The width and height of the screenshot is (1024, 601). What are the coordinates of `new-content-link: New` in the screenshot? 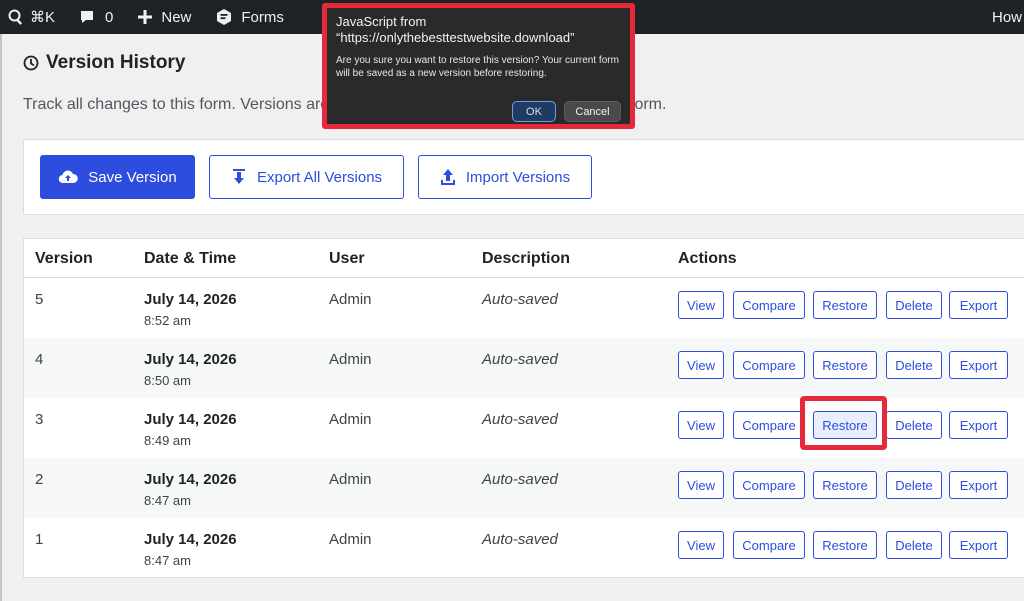 It's located at (164, 17).